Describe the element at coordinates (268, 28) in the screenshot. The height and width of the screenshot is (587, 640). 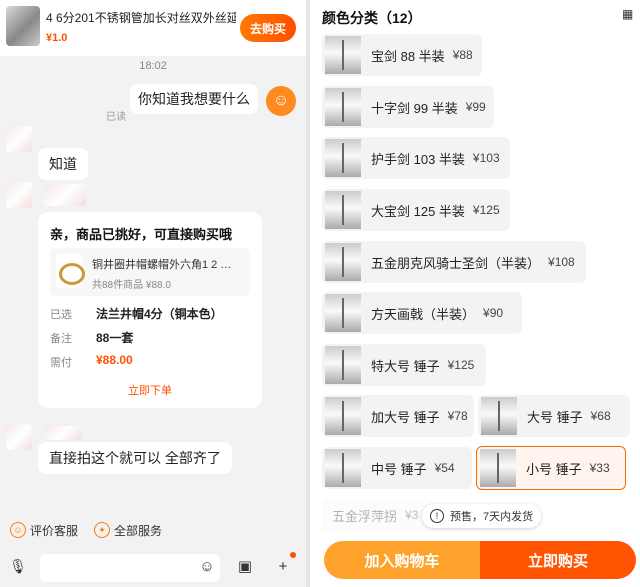
I see `go-buy-button: 去购买` at that location.